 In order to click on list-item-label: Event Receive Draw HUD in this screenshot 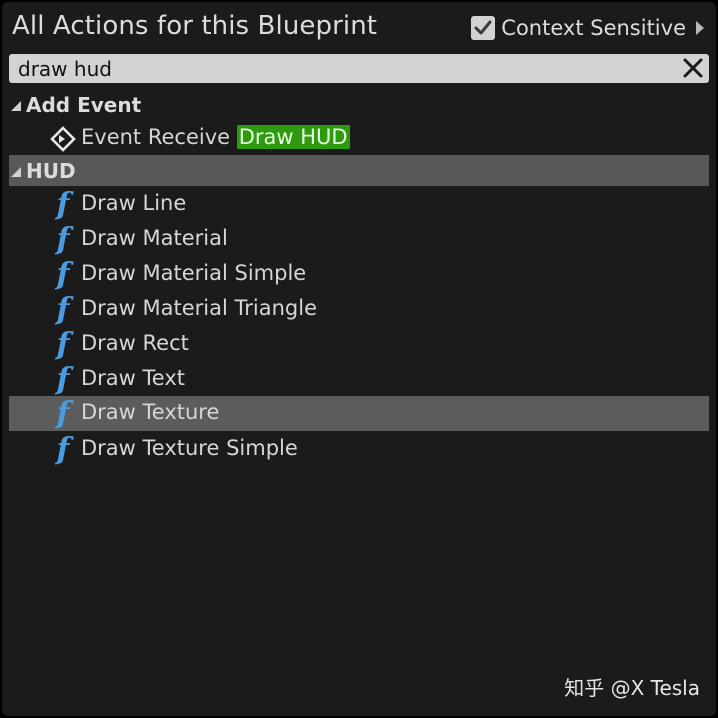, I will do `click(215, 137)`.